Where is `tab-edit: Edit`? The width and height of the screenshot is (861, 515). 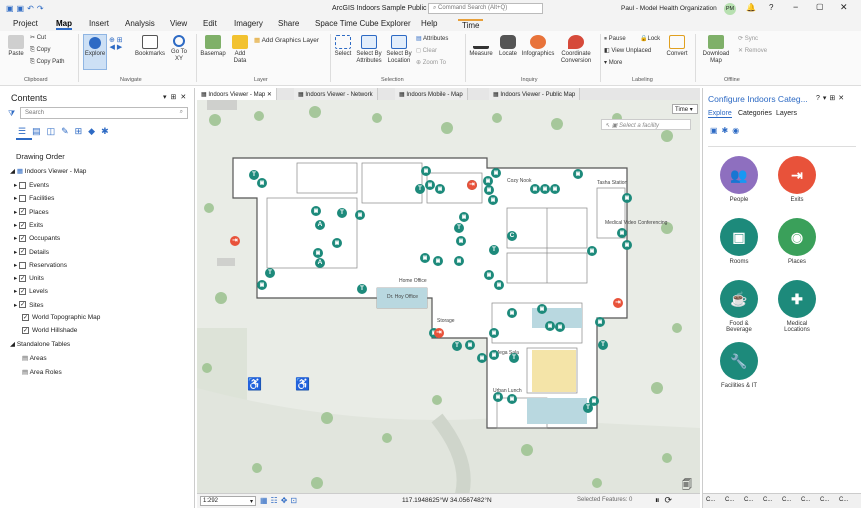
tab-edit: Edit is located at coordinates (210, 23).